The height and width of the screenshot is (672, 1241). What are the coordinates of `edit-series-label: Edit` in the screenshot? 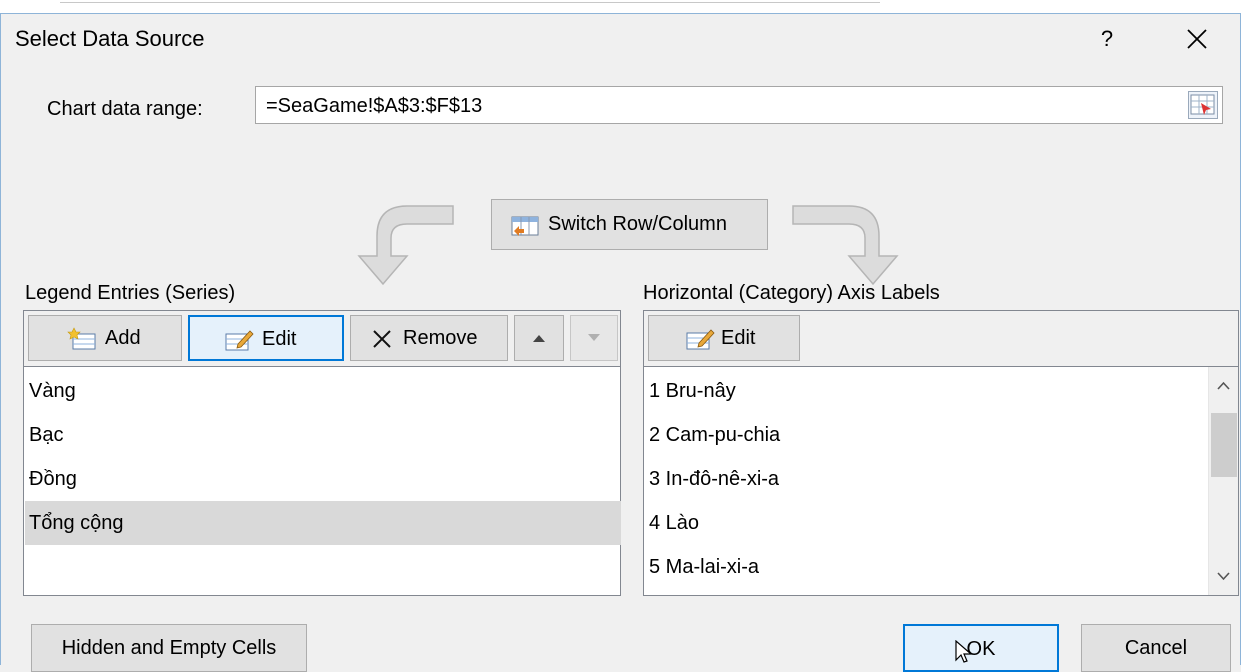 It's located at (279, 339).